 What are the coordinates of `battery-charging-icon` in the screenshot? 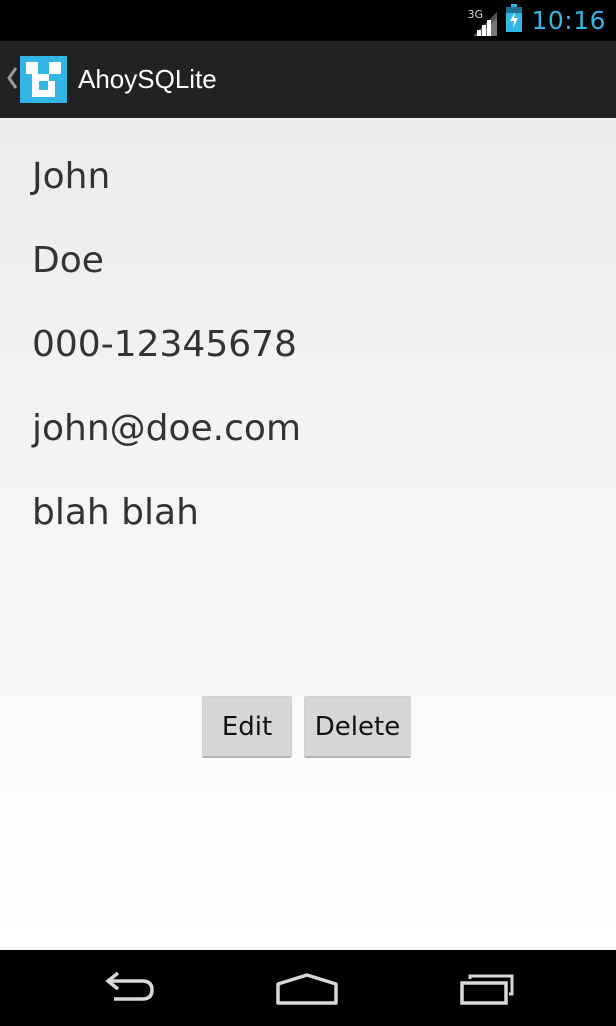 It's located at (514, 20).